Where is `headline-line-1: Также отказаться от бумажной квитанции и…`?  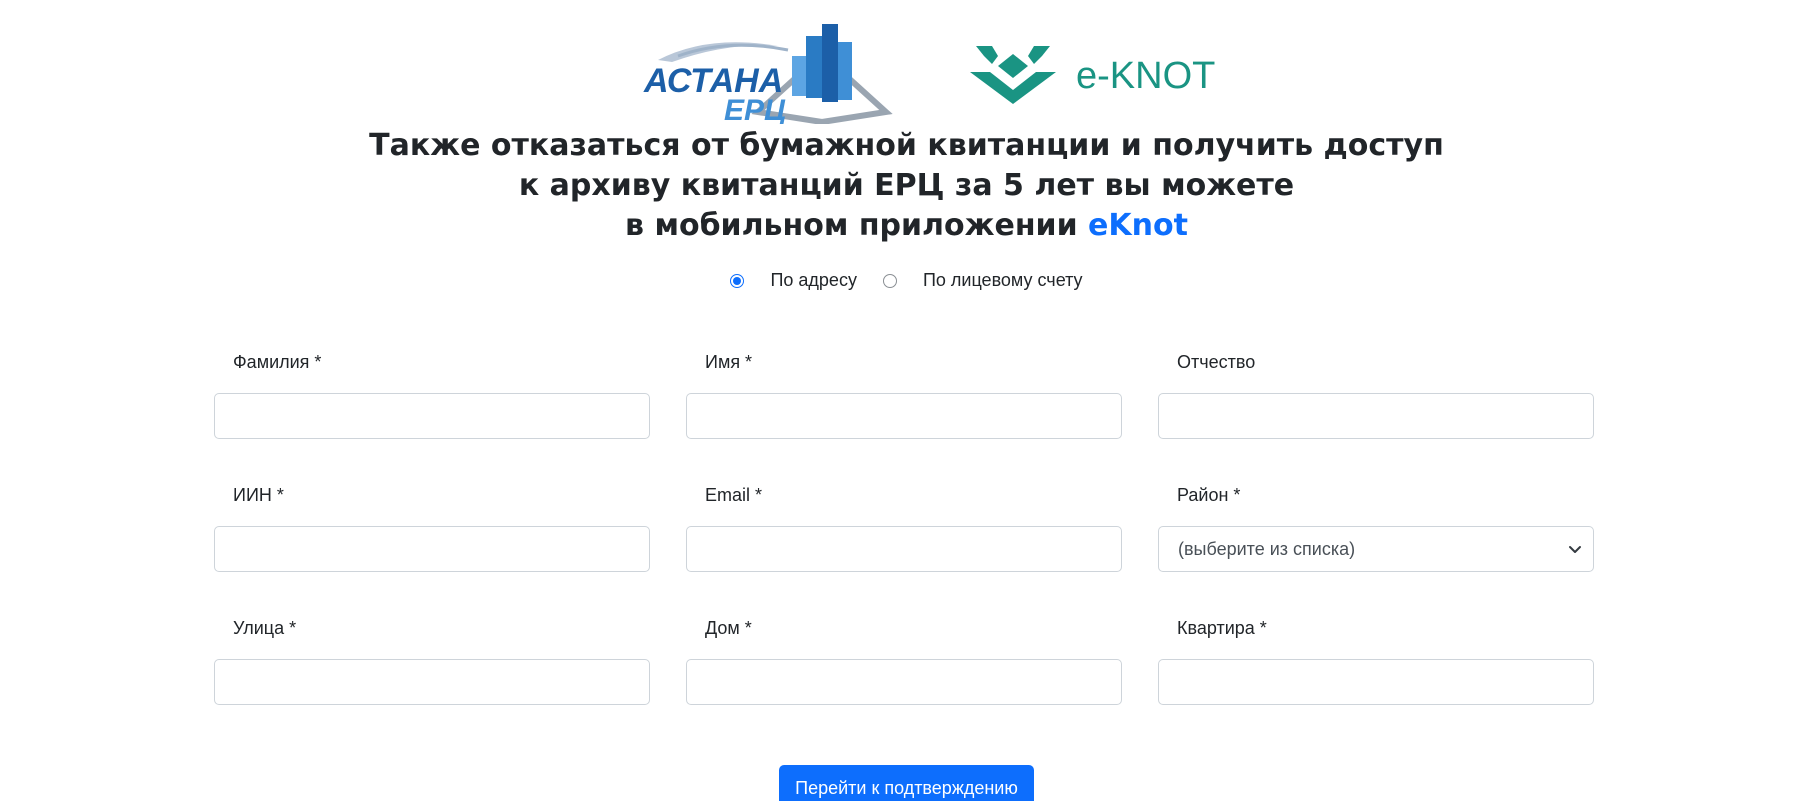
headline-line-1: Также отказаться от бумажной квитанции и… is located at coordinates (906, 145).